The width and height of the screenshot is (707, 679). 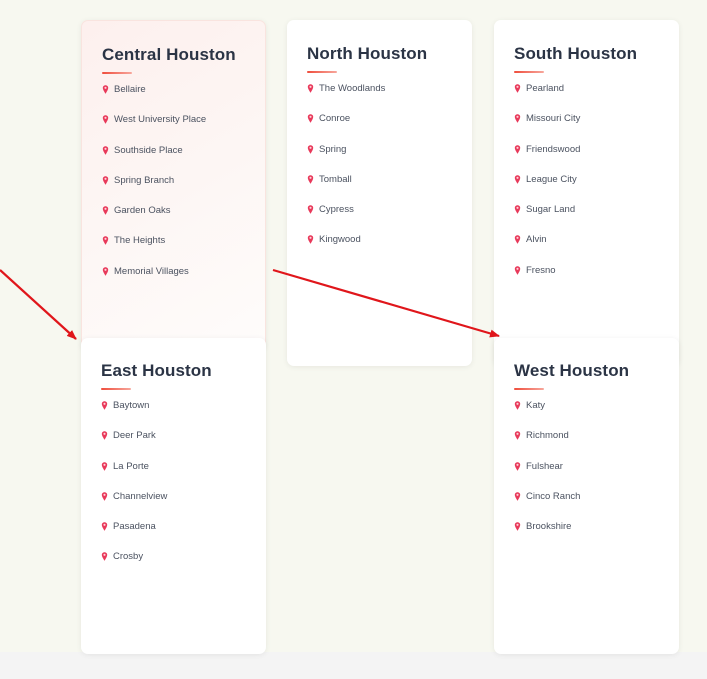 I want to click on location-item-brookshire: Brookshire, so click(x=596, y=536).